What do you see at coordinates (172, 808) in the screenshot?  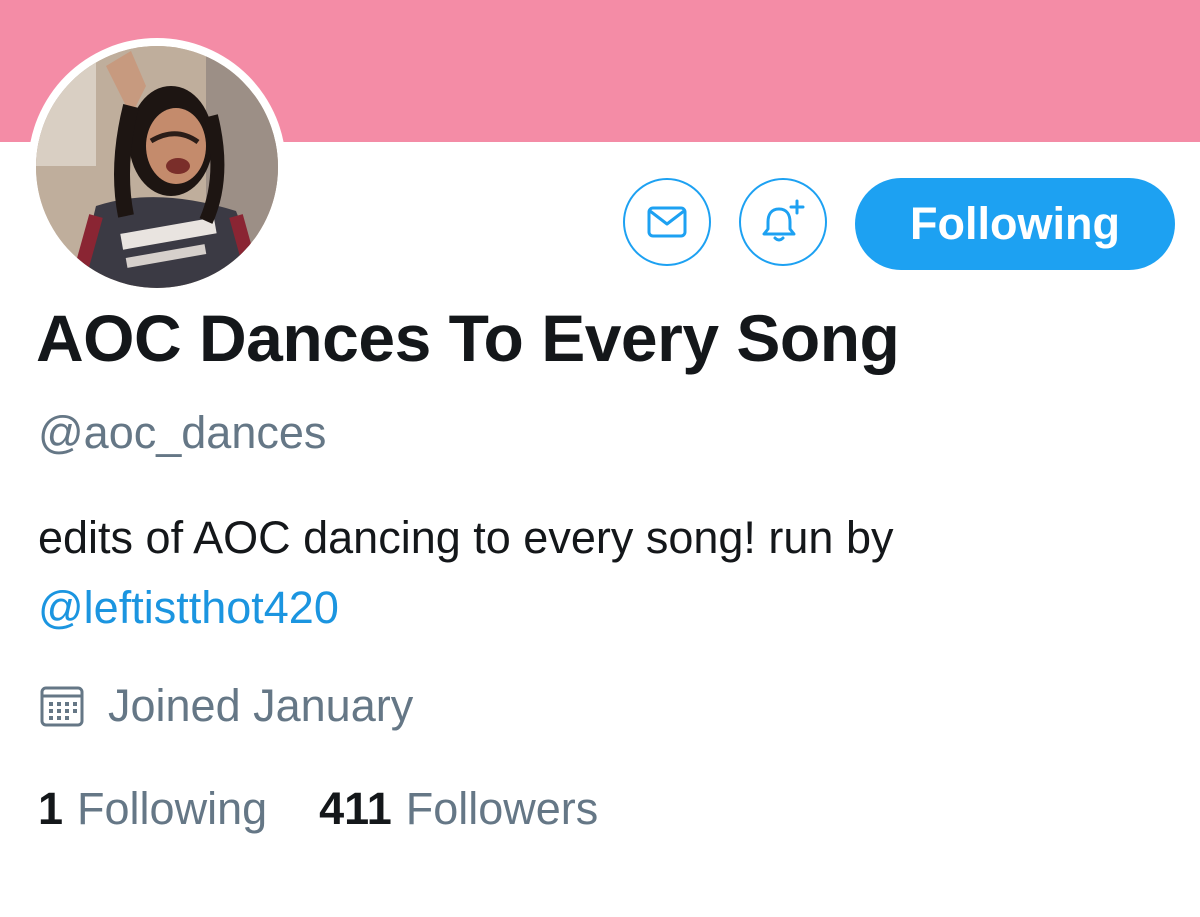 I see `following-label: Following` at bounding box center [172, 808].